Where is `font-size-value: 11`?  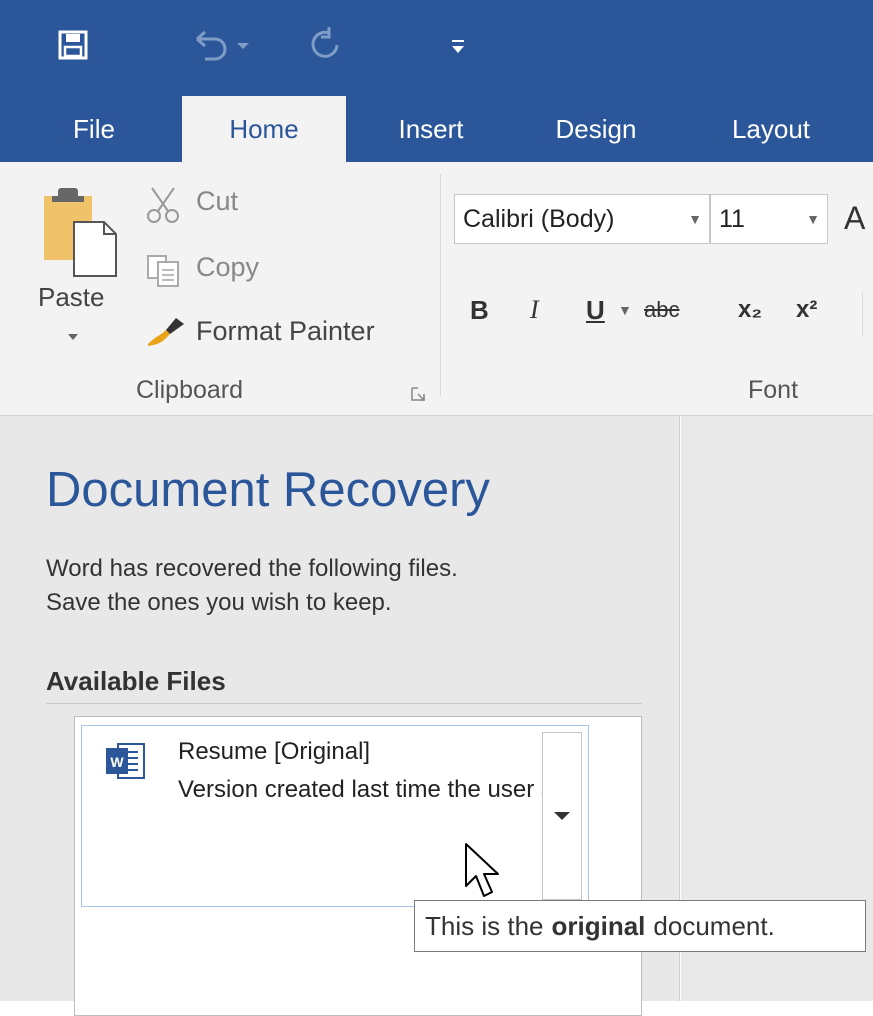 font-size-value: 11 is located at coordinates (732, 218).